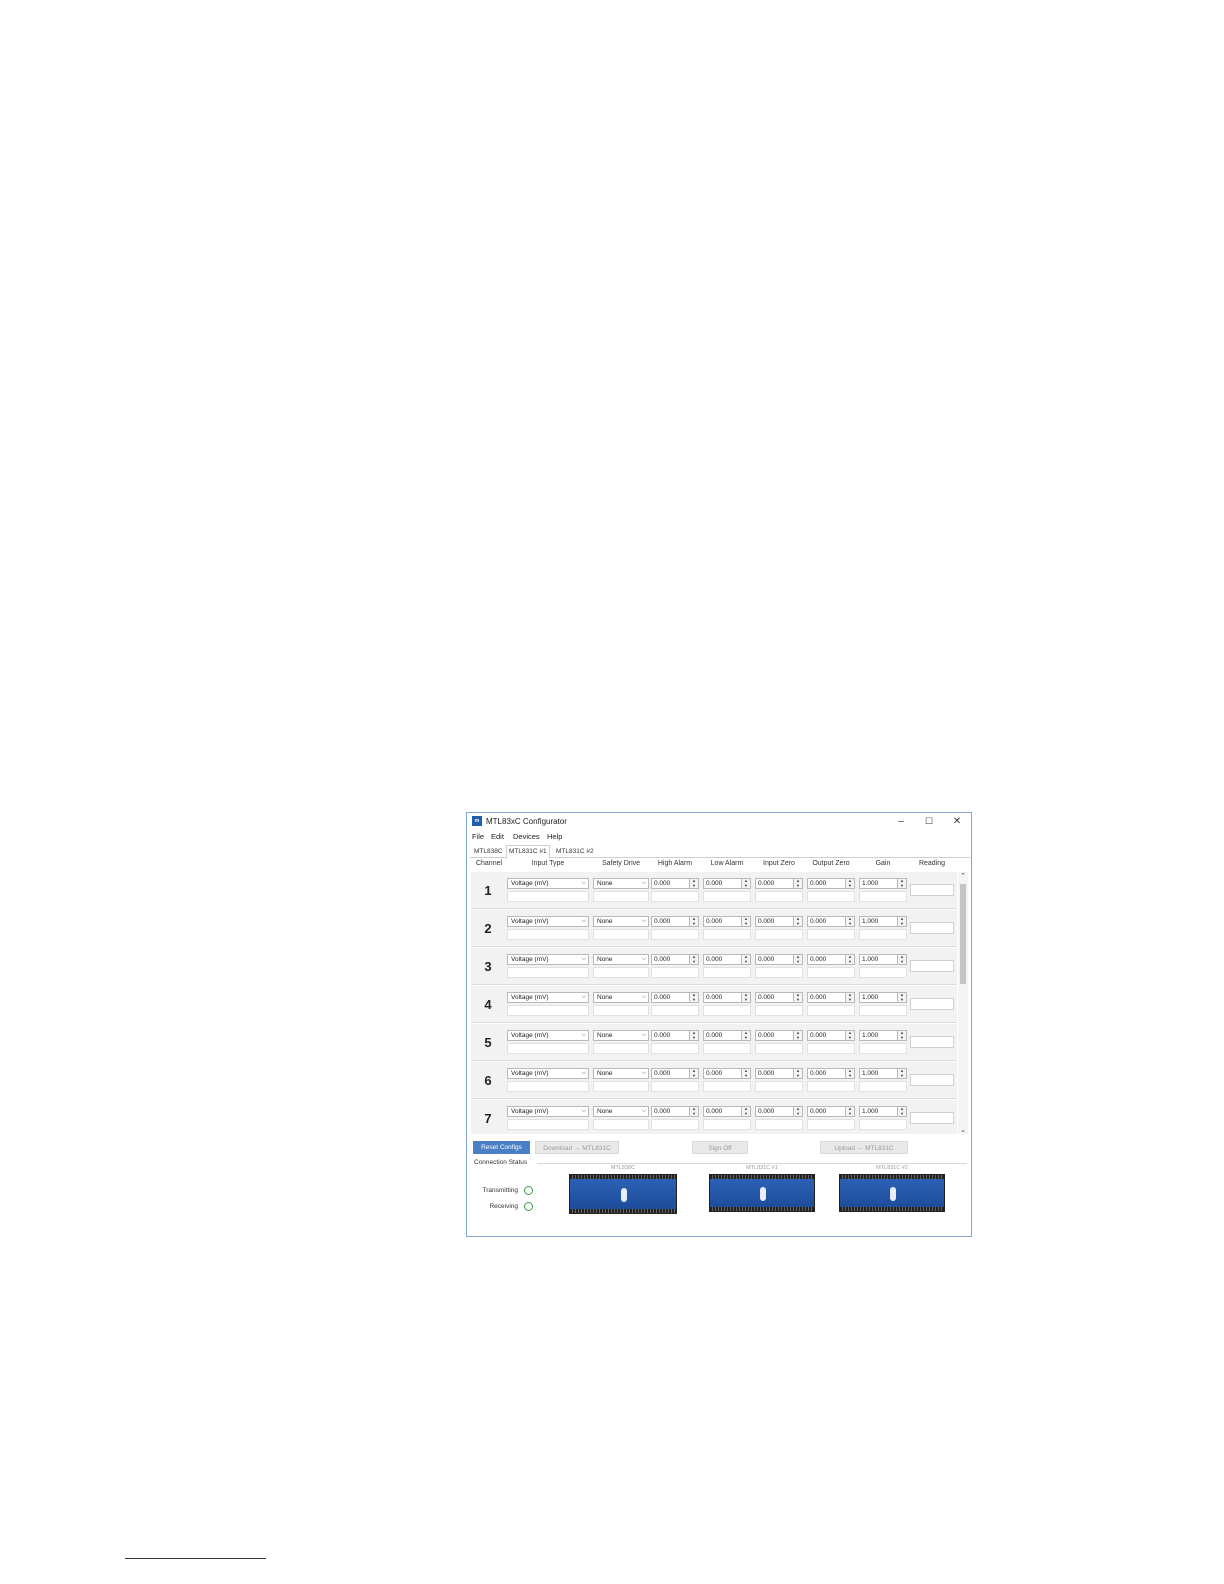  I want to click on scroll-down-icon: ⌄, so click(963, 1130).